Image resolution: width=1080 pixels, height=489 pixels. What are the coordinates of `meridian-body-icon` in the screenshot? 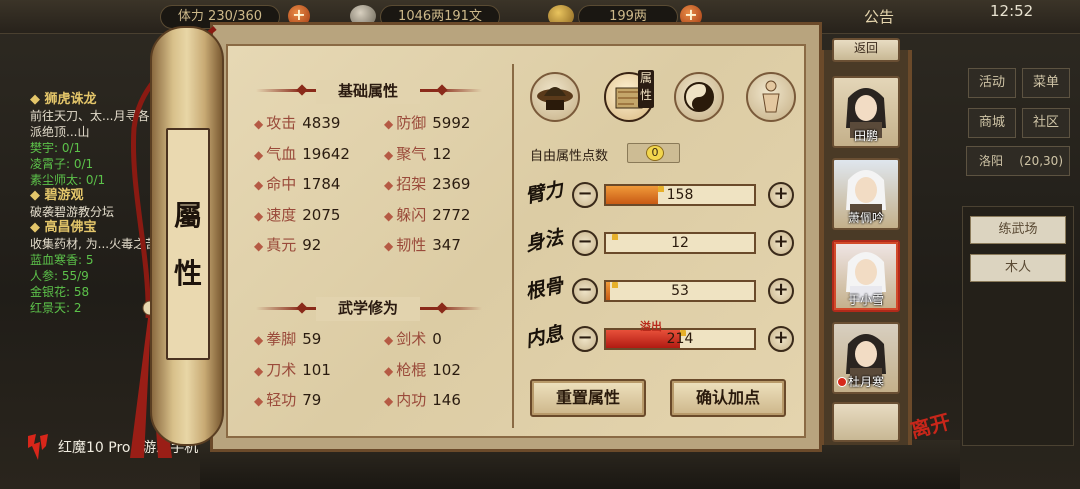 It's located at (771, 97).